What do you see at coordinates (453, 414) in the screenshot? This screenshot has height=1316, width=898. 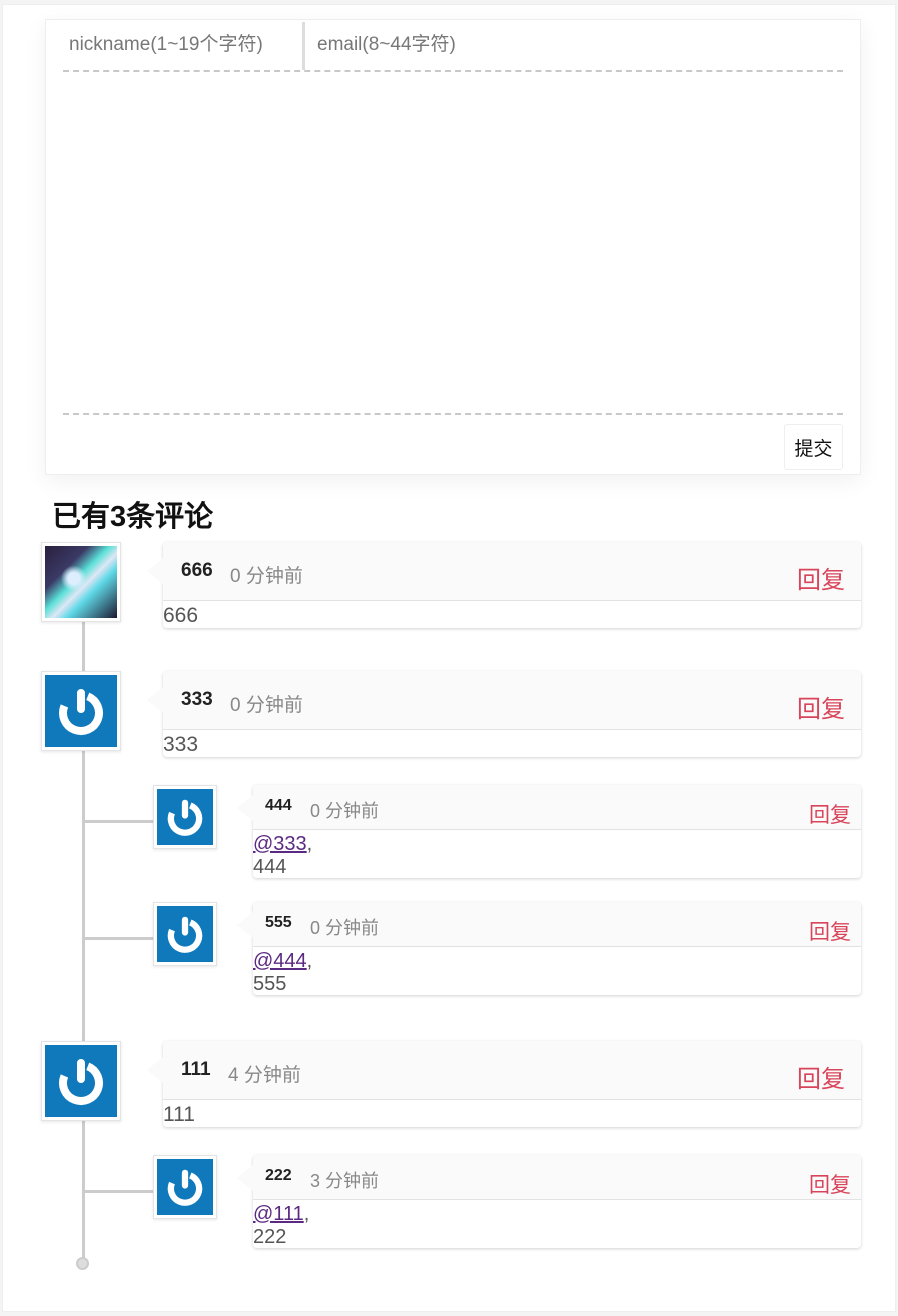 I see `textarea-divider` at bounding box center [453, 414].